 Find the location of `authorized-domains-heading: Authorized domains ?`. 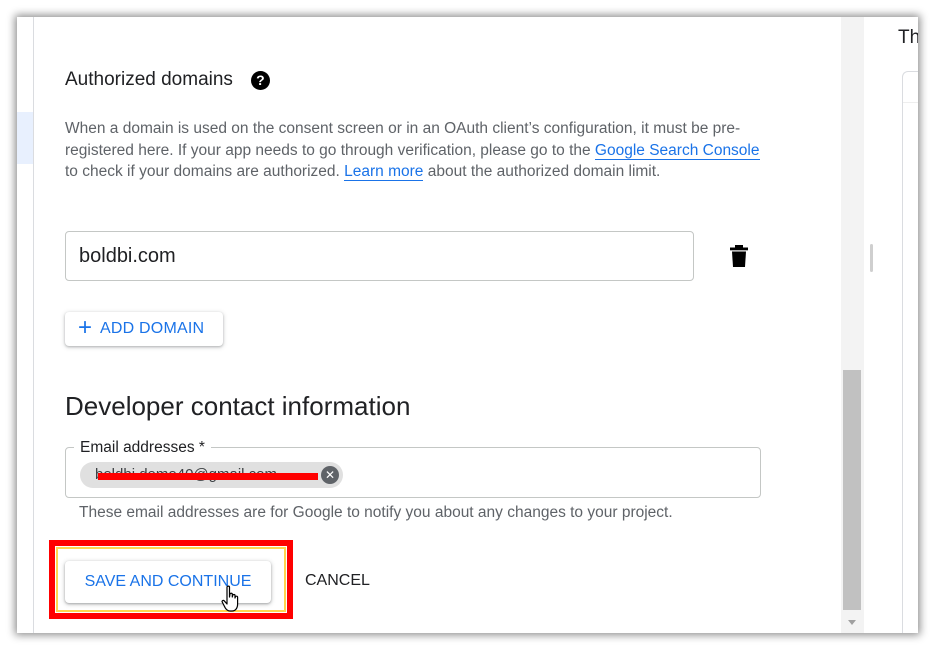

authorized-domains-heading: Authorized domains ? is located at coordinates (167, 80).